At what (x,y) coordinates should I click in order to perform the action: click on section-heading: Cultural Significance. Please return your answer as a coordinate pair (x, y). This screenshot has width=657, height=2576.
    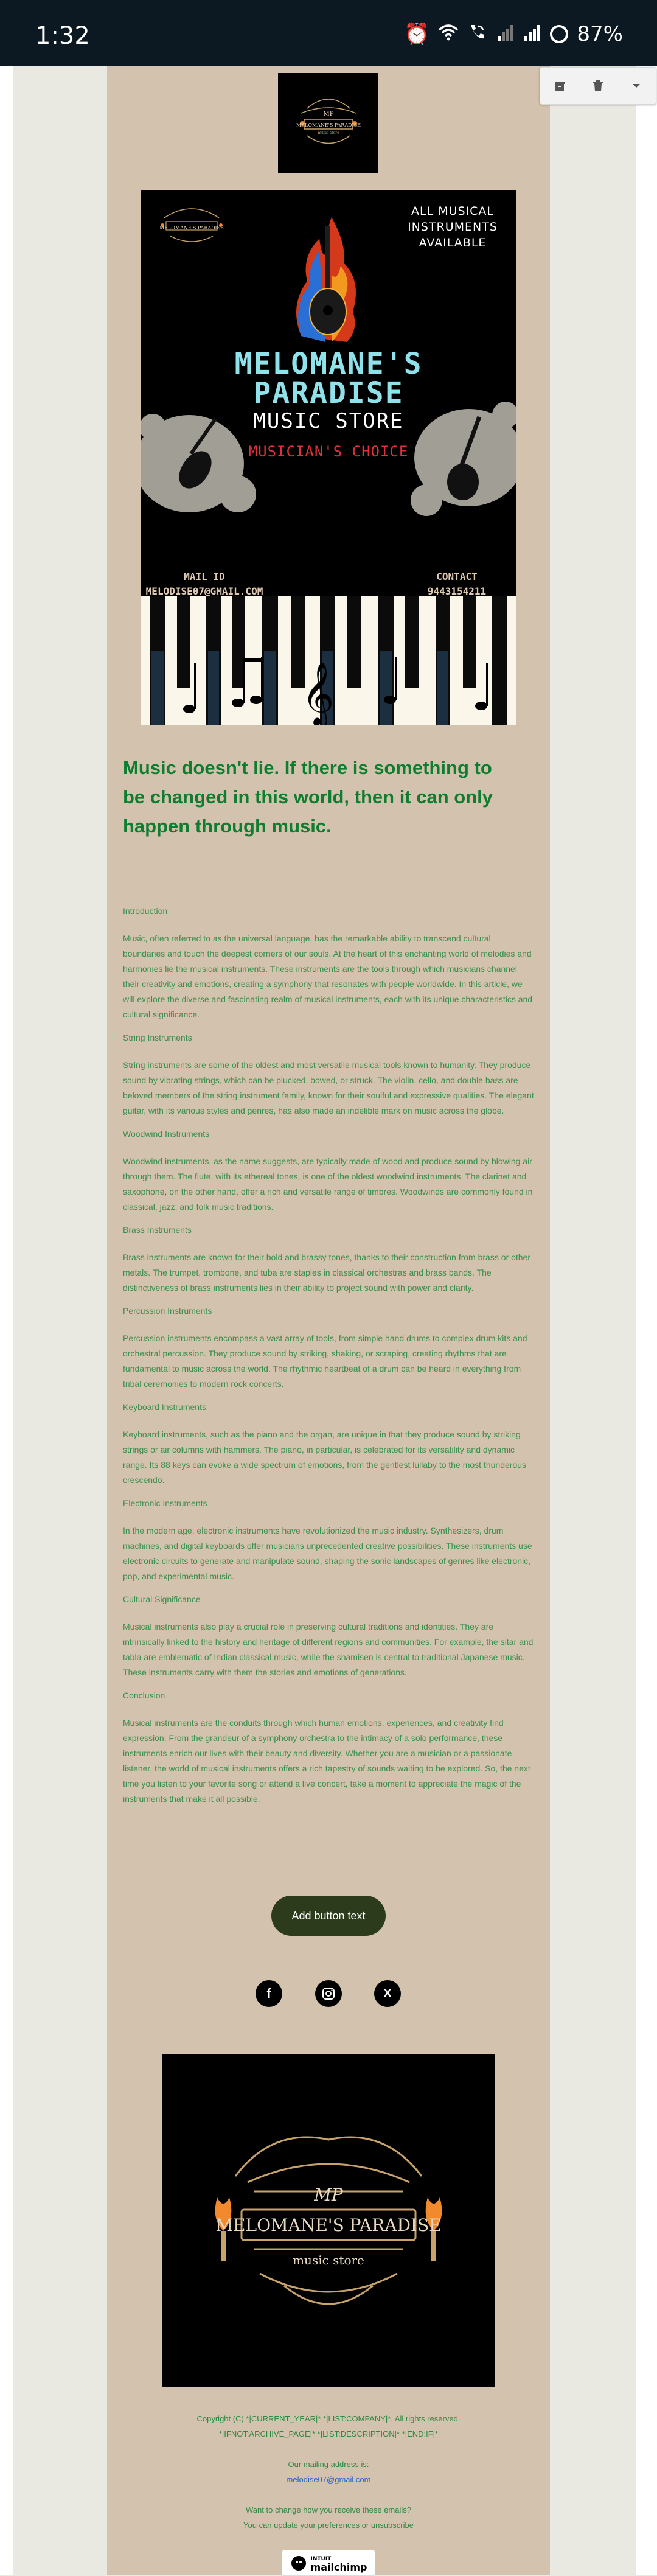
    Looking at the image, I should click on (162, 1599).